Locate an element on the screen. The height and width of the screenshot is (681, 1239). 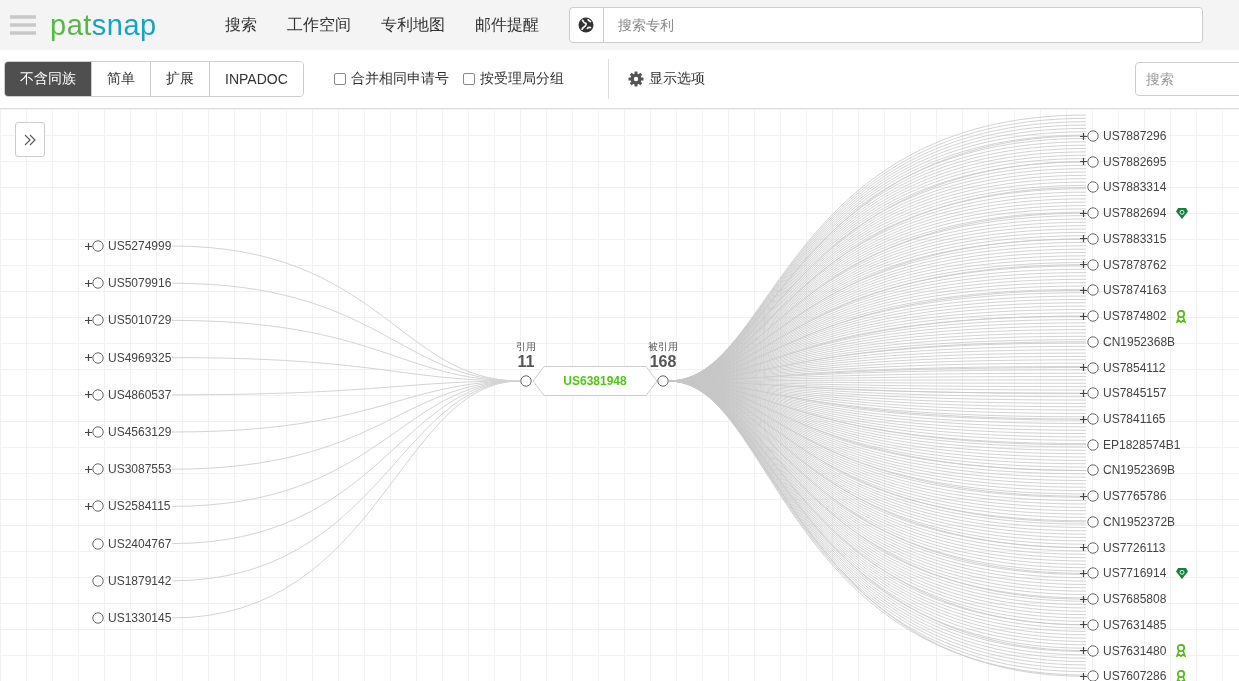
nav-link: 邮件提醒 is located at coordinates (506, 25).